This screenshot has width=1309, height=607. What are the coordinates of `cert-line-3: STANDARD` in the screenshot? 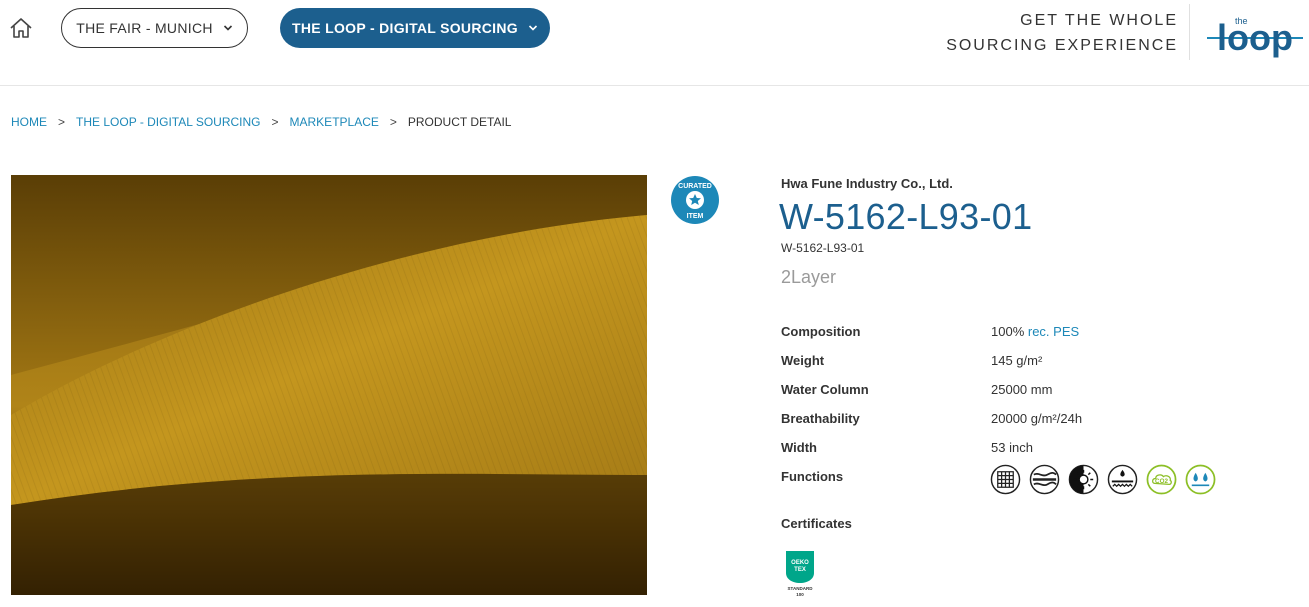 It's located at (801, 588).